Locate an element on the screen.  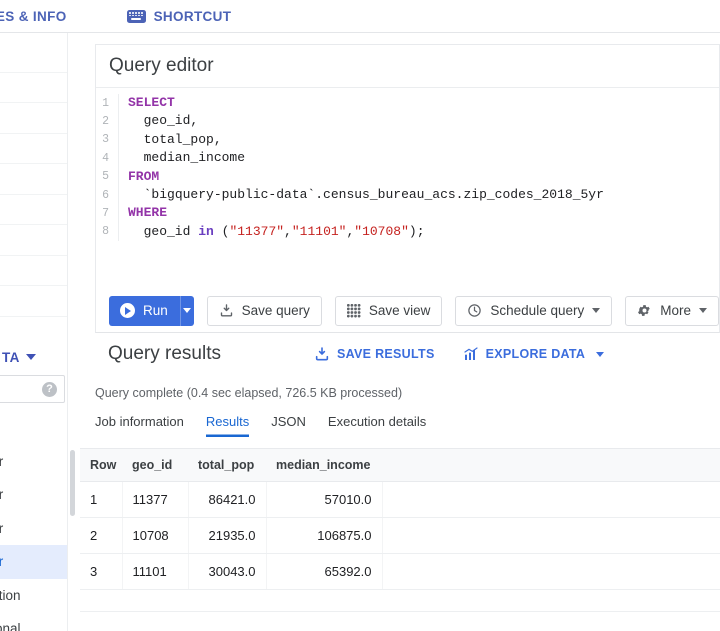
query-results-header: Query results SAVE RESULTS EXPLORE DATA is located at coordinates (407, 354).